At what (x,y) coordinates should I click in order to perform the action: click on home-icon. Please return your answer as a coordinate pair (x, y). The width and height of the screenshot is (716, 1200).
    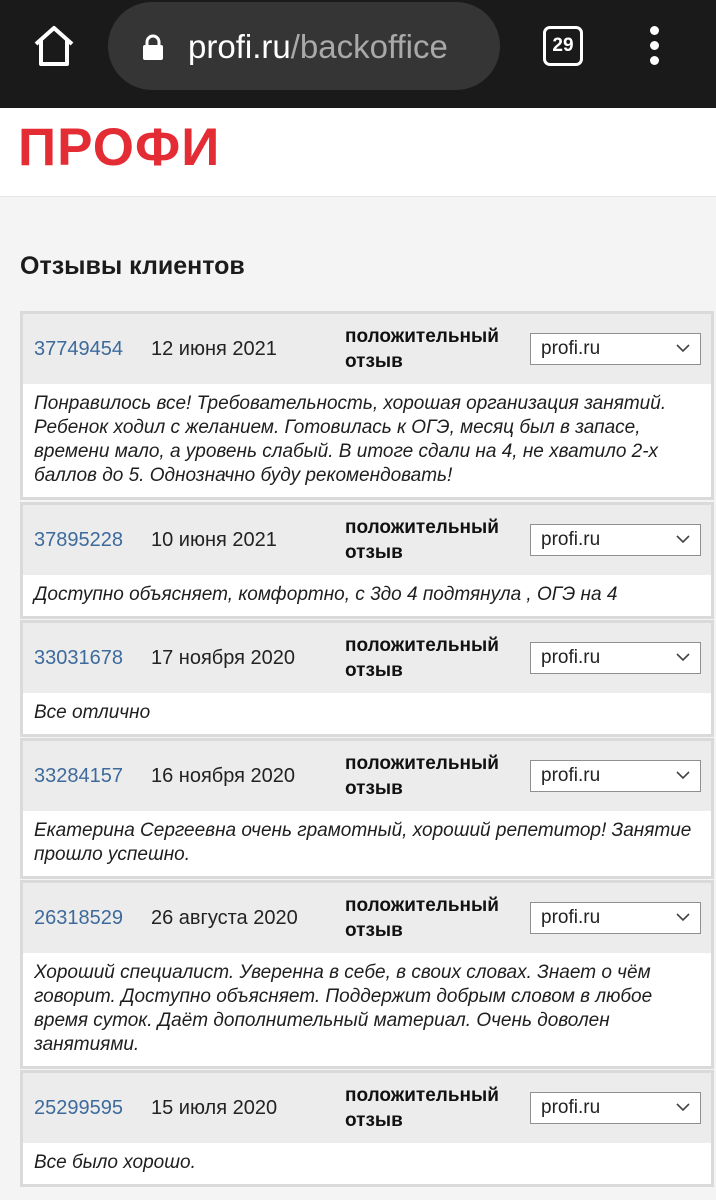
    Looking at the image, I should click on (54, 46).